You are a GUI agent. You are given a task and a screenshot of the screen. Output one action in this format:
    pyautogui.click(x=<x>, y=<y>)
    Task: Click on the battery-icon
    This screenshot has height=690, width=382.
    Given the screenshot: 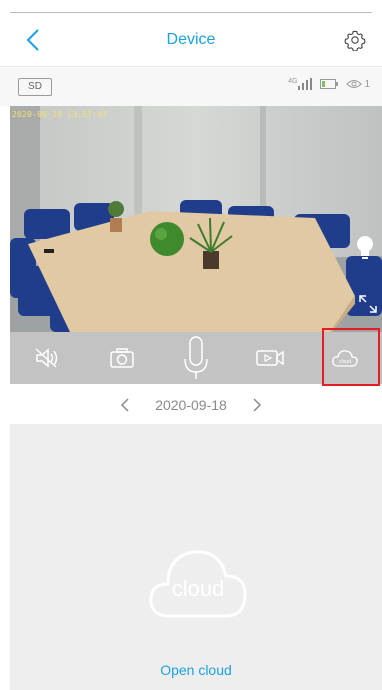 What is the action you would take?
    pyautogui.click(x=329, y=84)
    